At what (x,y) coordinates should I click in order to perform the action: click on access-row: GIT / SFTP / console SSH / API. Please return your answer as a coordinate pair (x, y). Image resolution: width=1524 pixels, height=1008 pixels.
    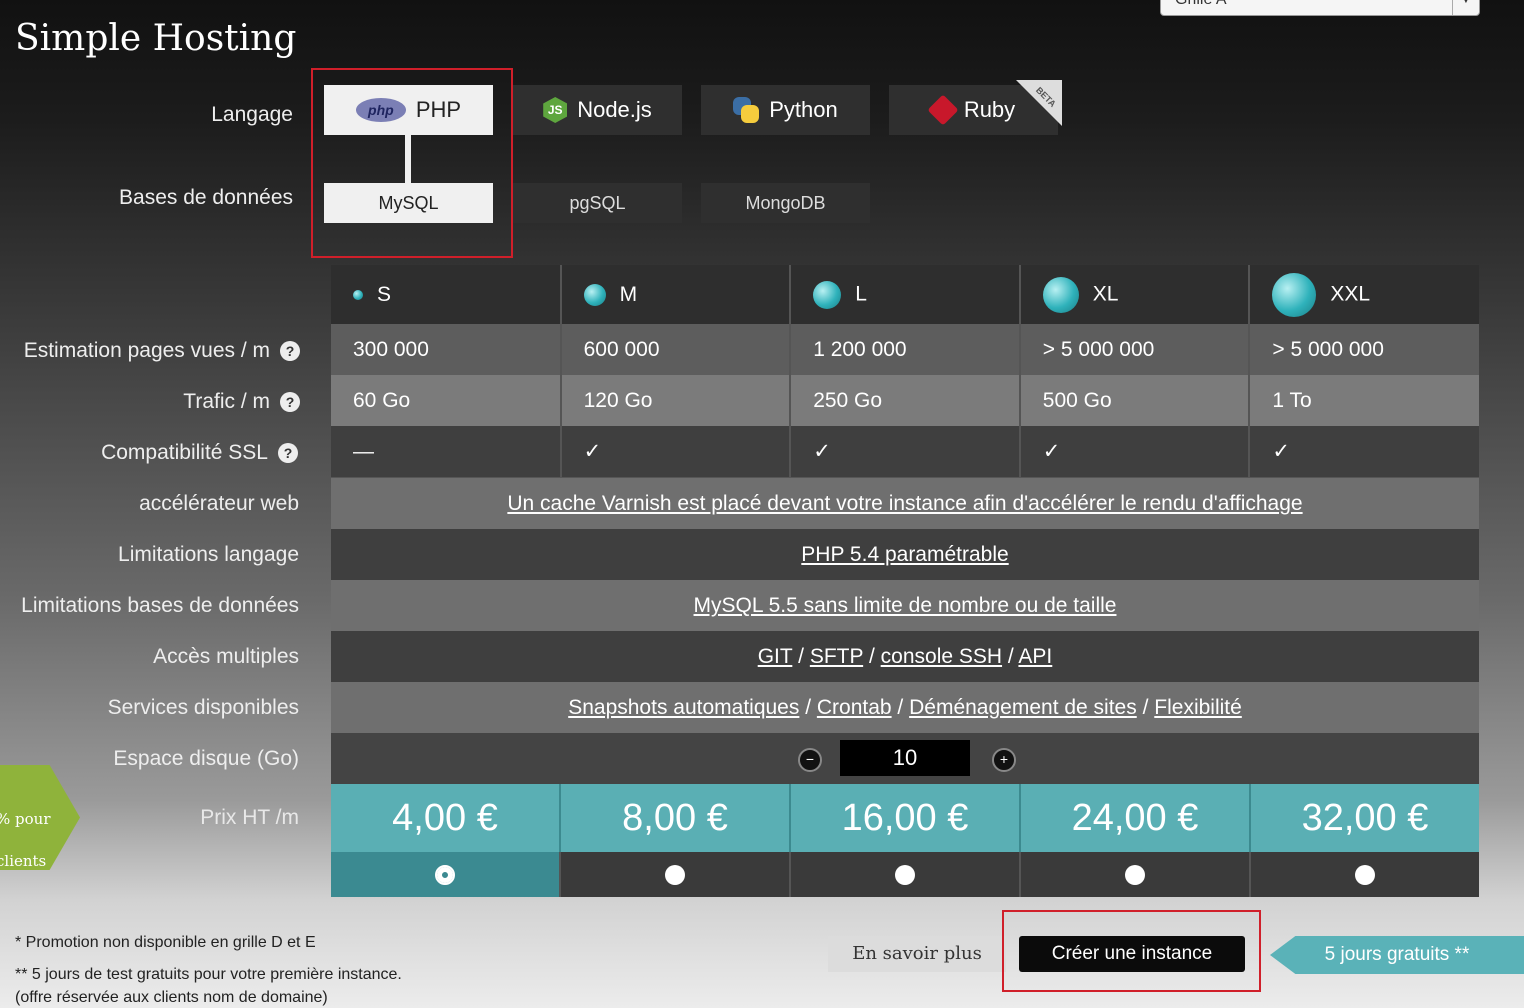
    Looking at the image, I should click on (905, 656).